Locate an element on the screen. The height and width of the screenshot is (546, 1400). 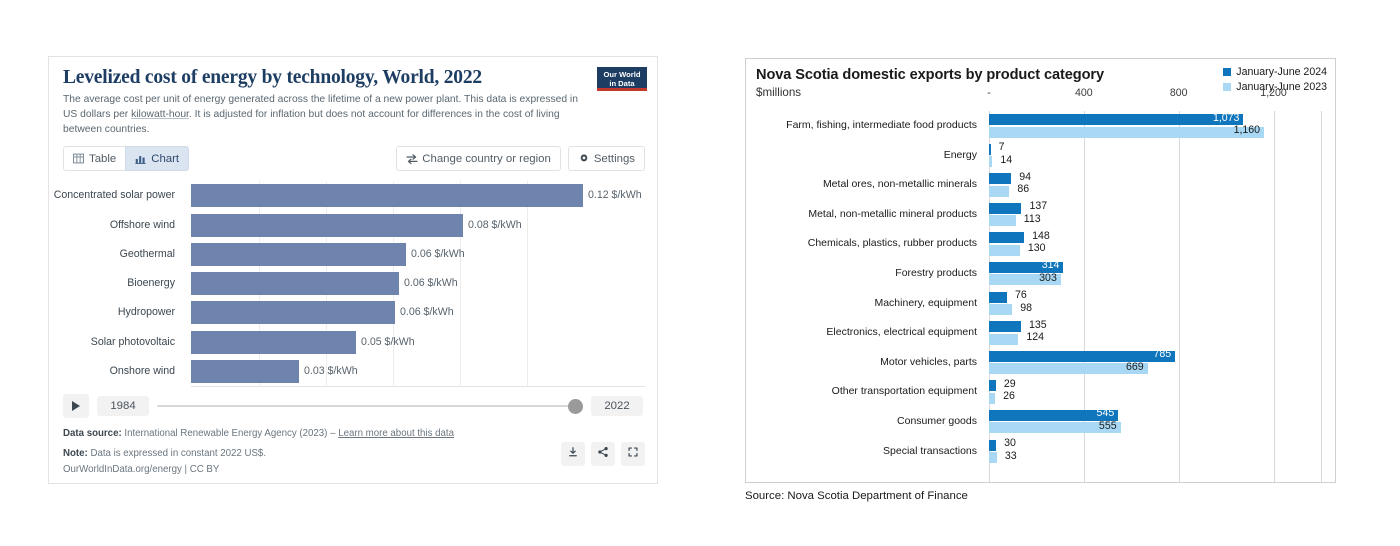
x-axis-tick-label: 400 is located at coordinates (1084, 93).